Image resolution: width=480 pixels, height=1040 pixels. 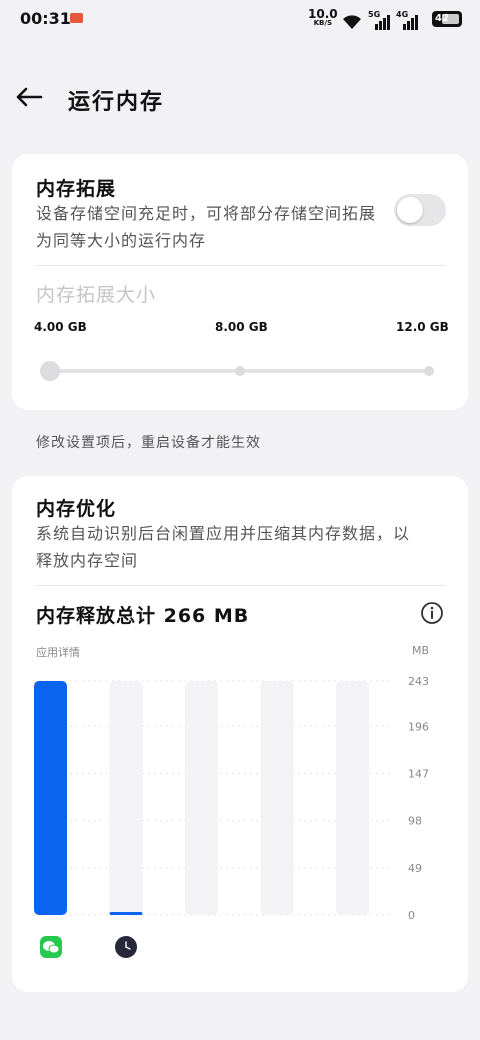 What do you see at coordinates (50, 371) in the screenshot?
I see `slider-thumb` at bounding box center [50, 371].